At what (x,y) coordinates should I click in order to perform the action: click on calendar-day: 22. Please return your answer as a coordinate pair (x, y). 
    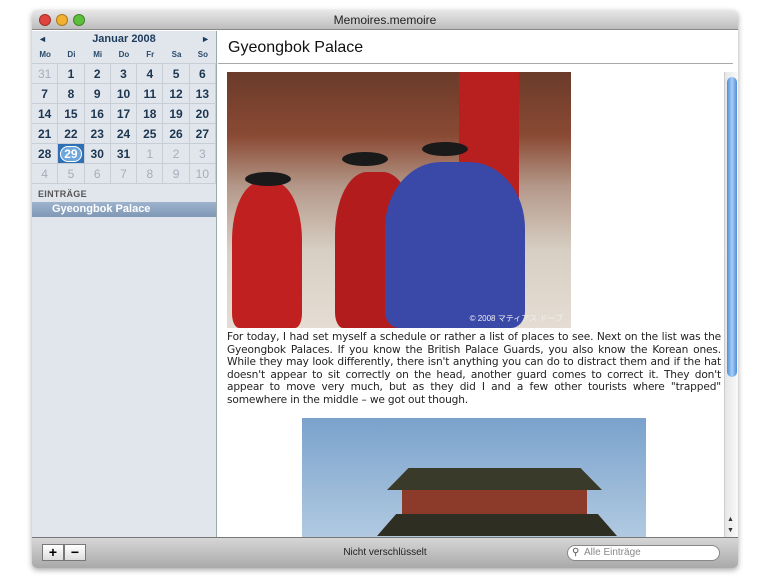
    Looking at the image, I should click on (71, 134).